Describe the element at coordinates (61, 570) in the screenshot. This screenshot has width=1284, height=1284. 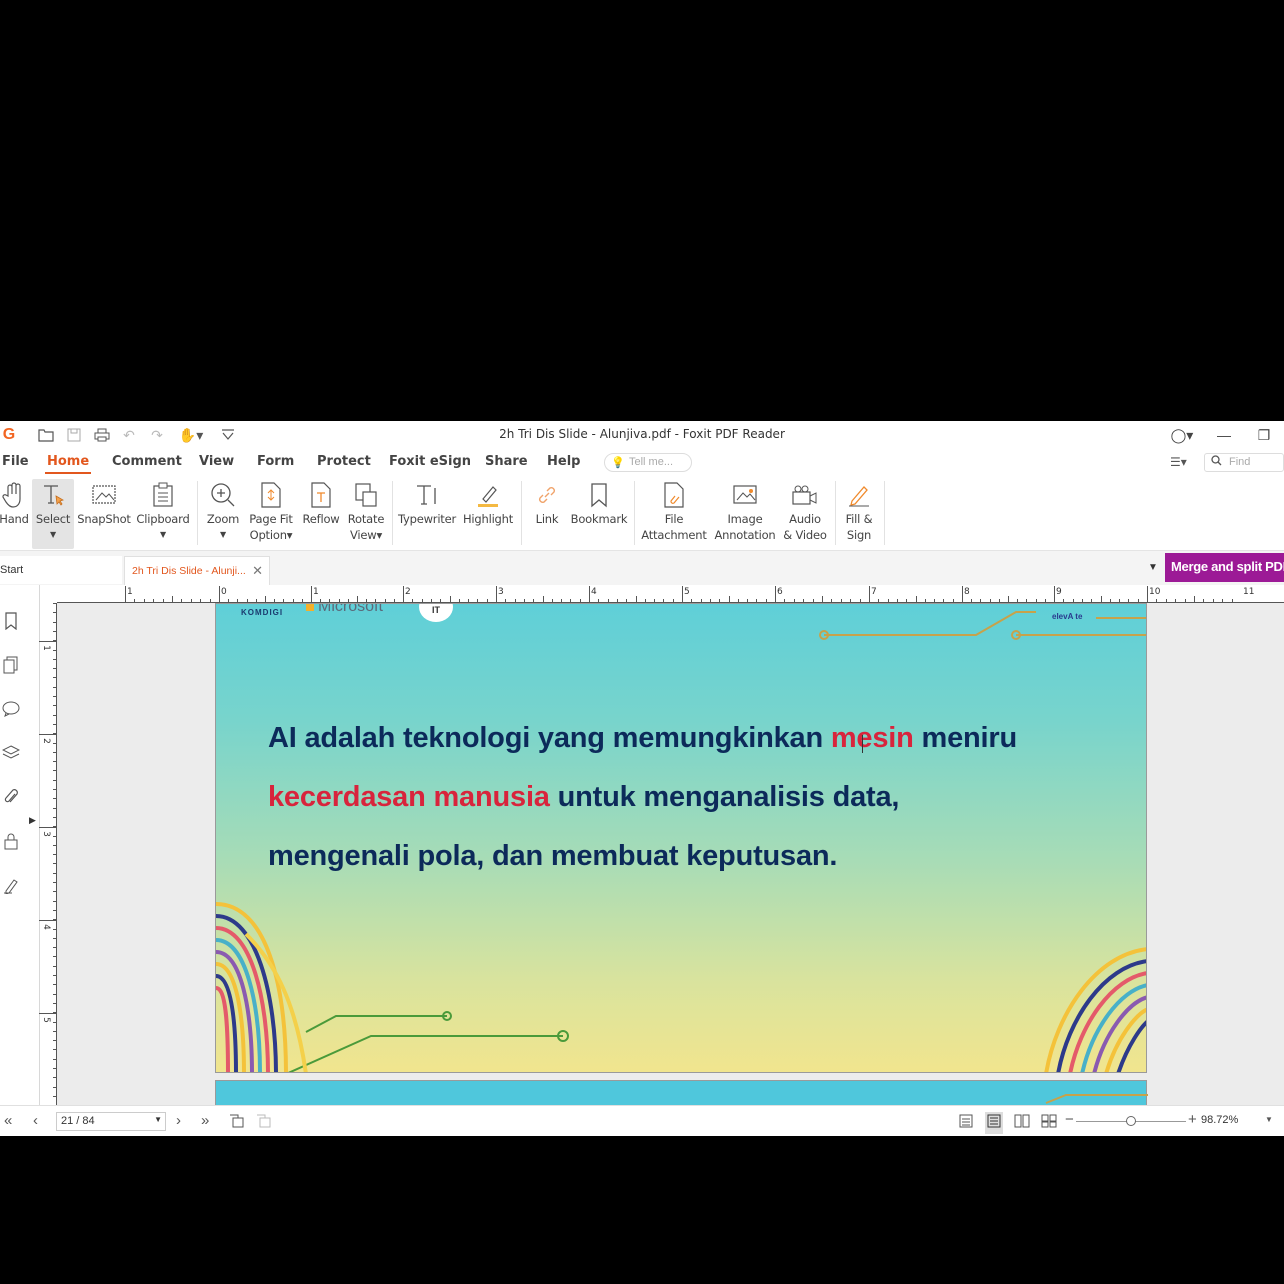
I see `tab-start: Start` at that location.